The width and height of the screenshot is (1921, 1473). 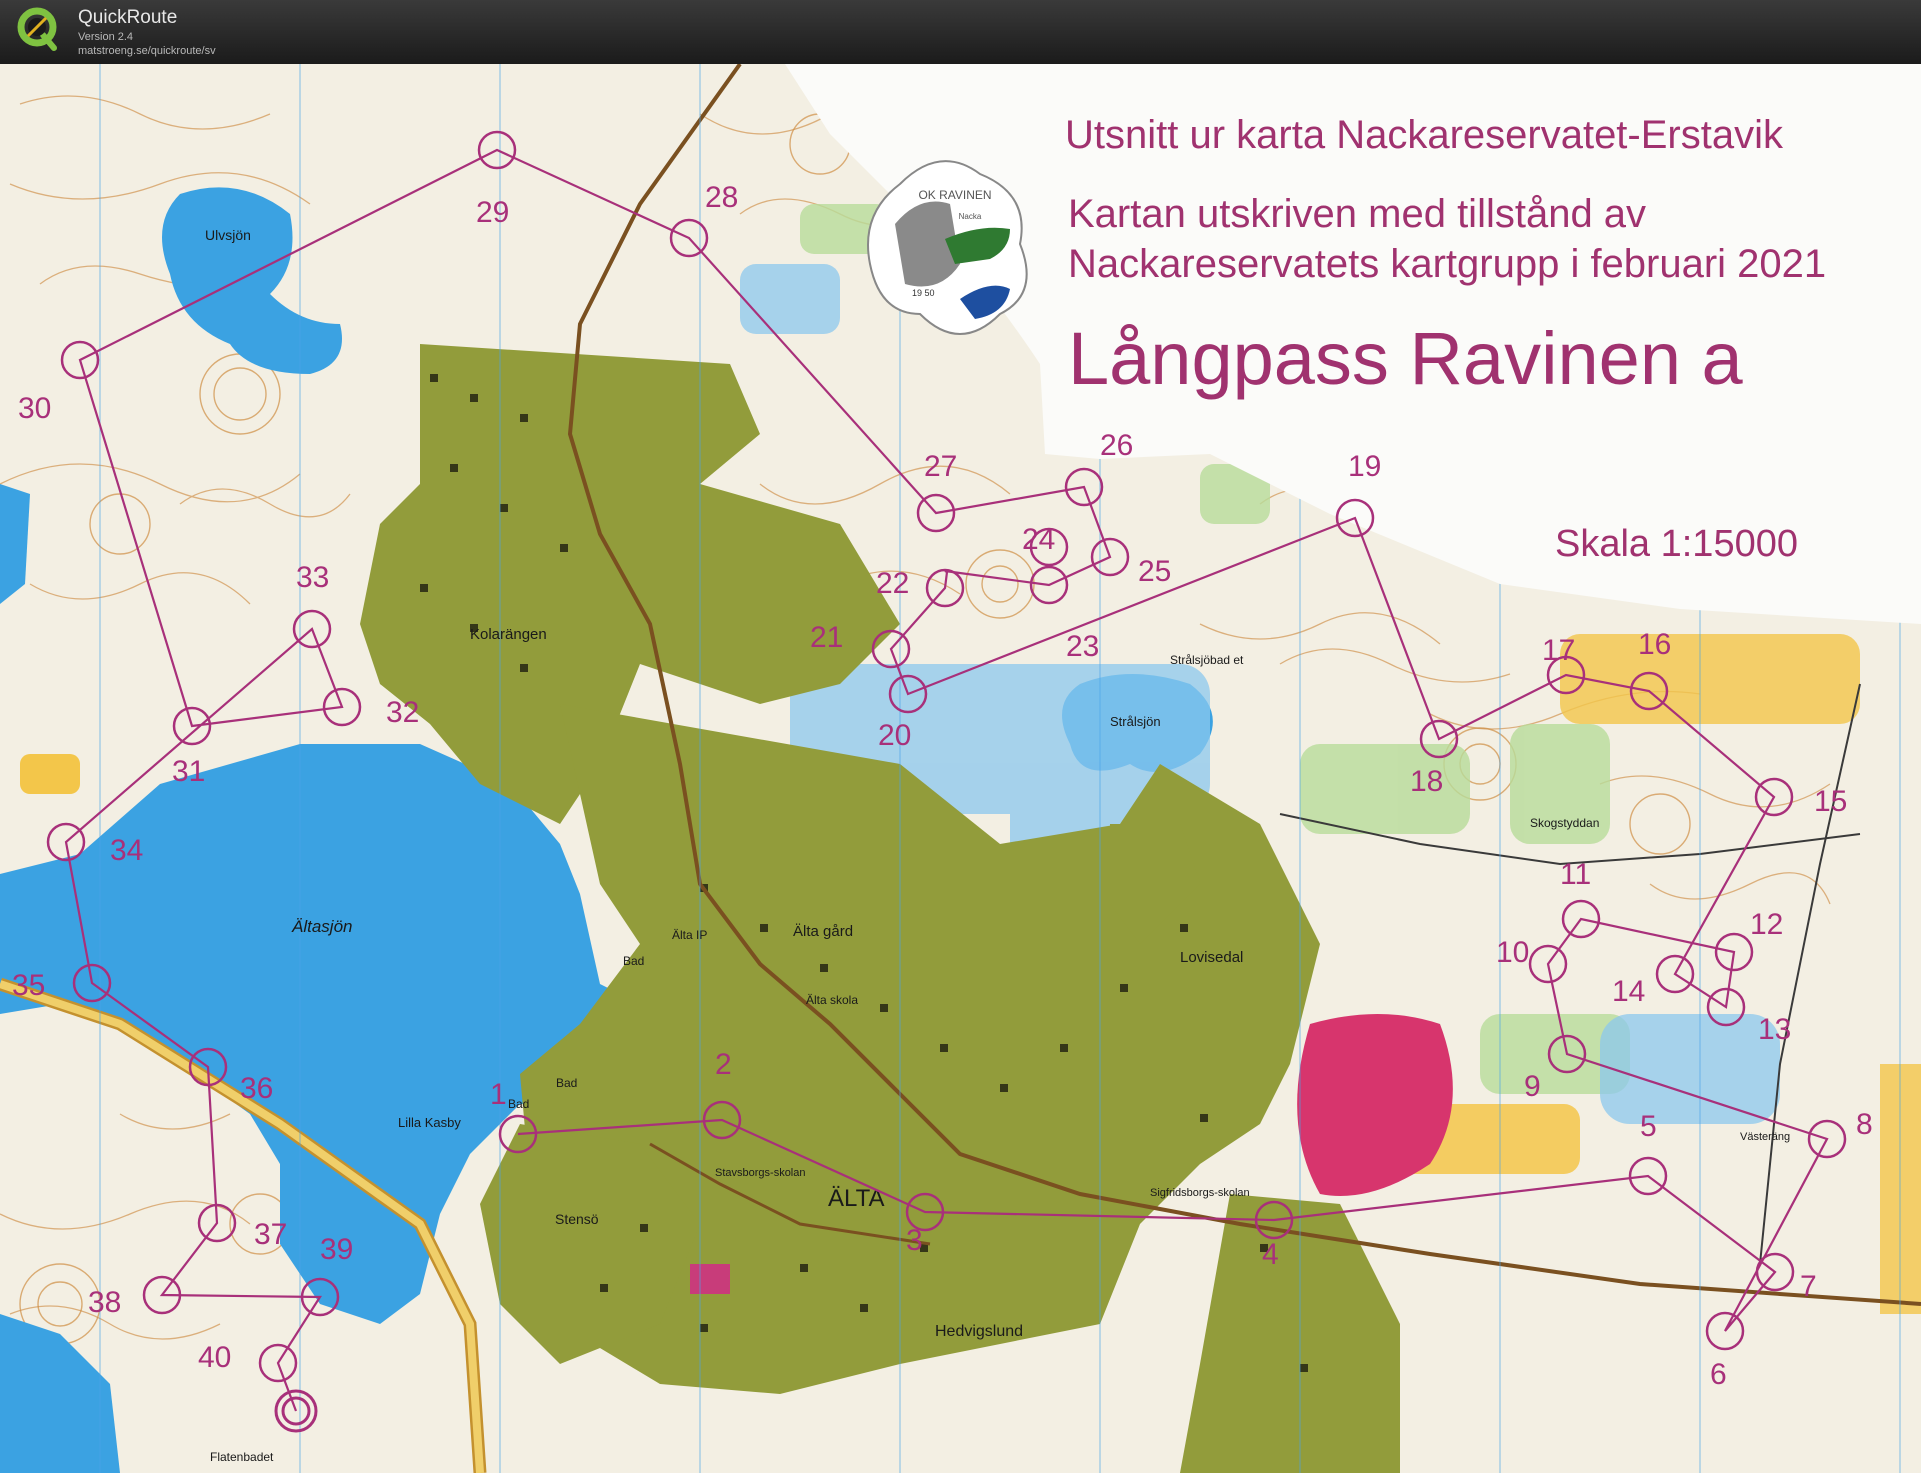 What do you see at coordinates (1575, 874) in the screenshot?
I see `control-number-11: 11` at bounding box center [1575, 874].